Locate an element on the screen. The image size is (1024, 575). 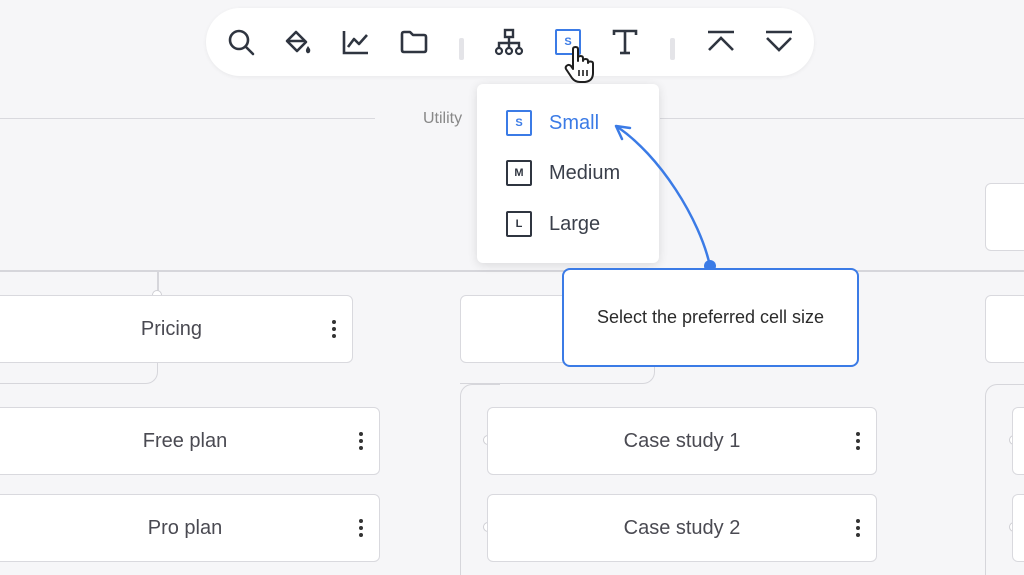
size-option-label: Large is located at coordinates (575, 223).